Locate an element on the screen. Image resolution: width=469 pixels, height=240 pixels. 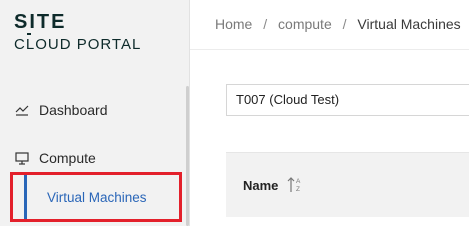
sidebar-item-compute: Compute is located at coordinates (94, 158).